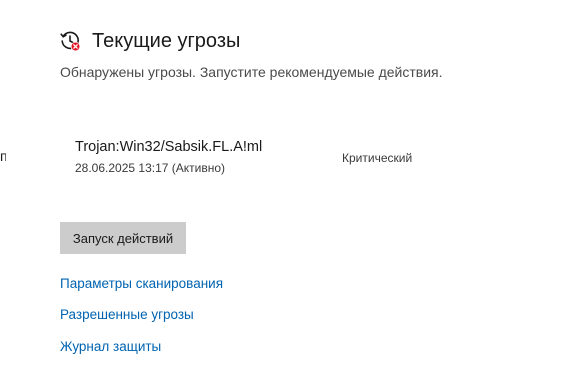 Image resolution: width=573 pixels, height=374 pixels. Describe the element at coordinates (3, 156) in the screenshot. I see `cut-off-sidebar-text: п` at that location.